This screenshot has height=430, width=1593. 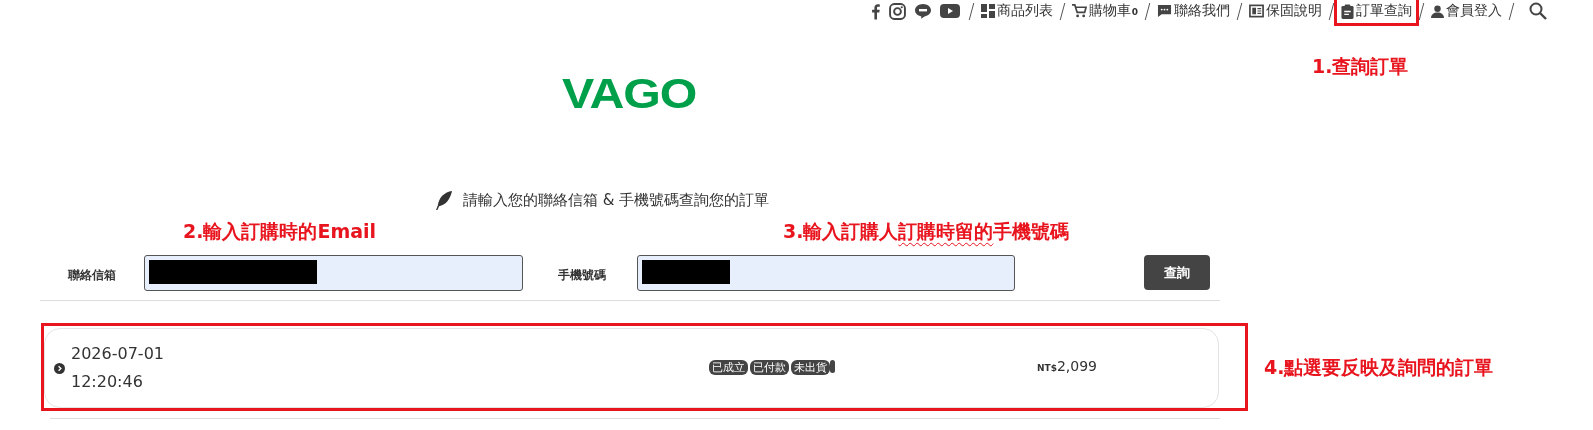 I want to click on facebook-icon, so click(x=875, y=11).